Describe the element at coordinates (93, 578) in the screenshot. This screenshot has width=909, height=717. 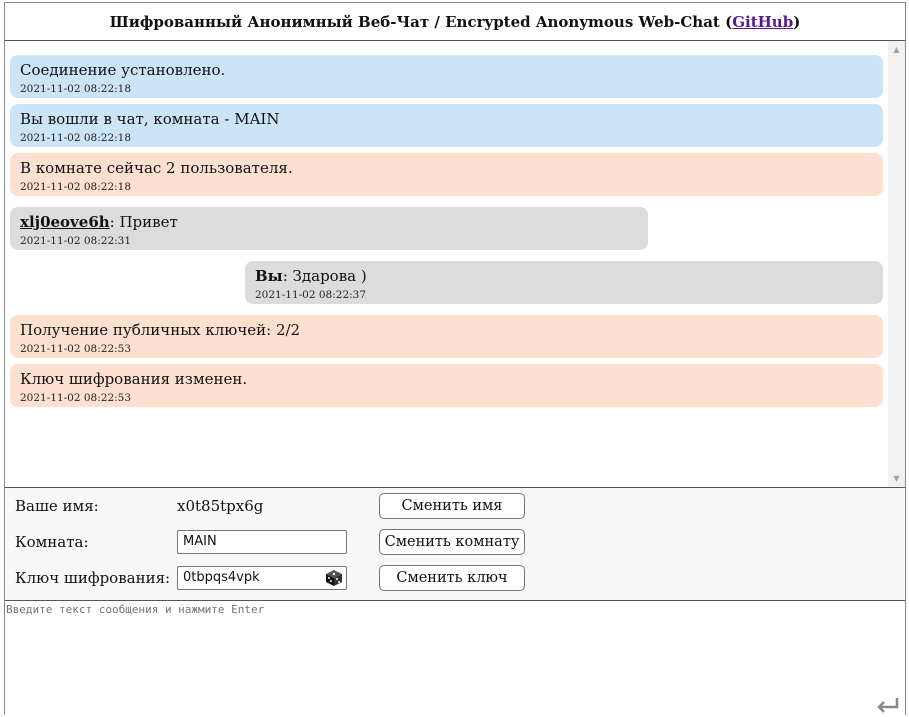
I see `key-label: Ключ шифрования:` at that location.